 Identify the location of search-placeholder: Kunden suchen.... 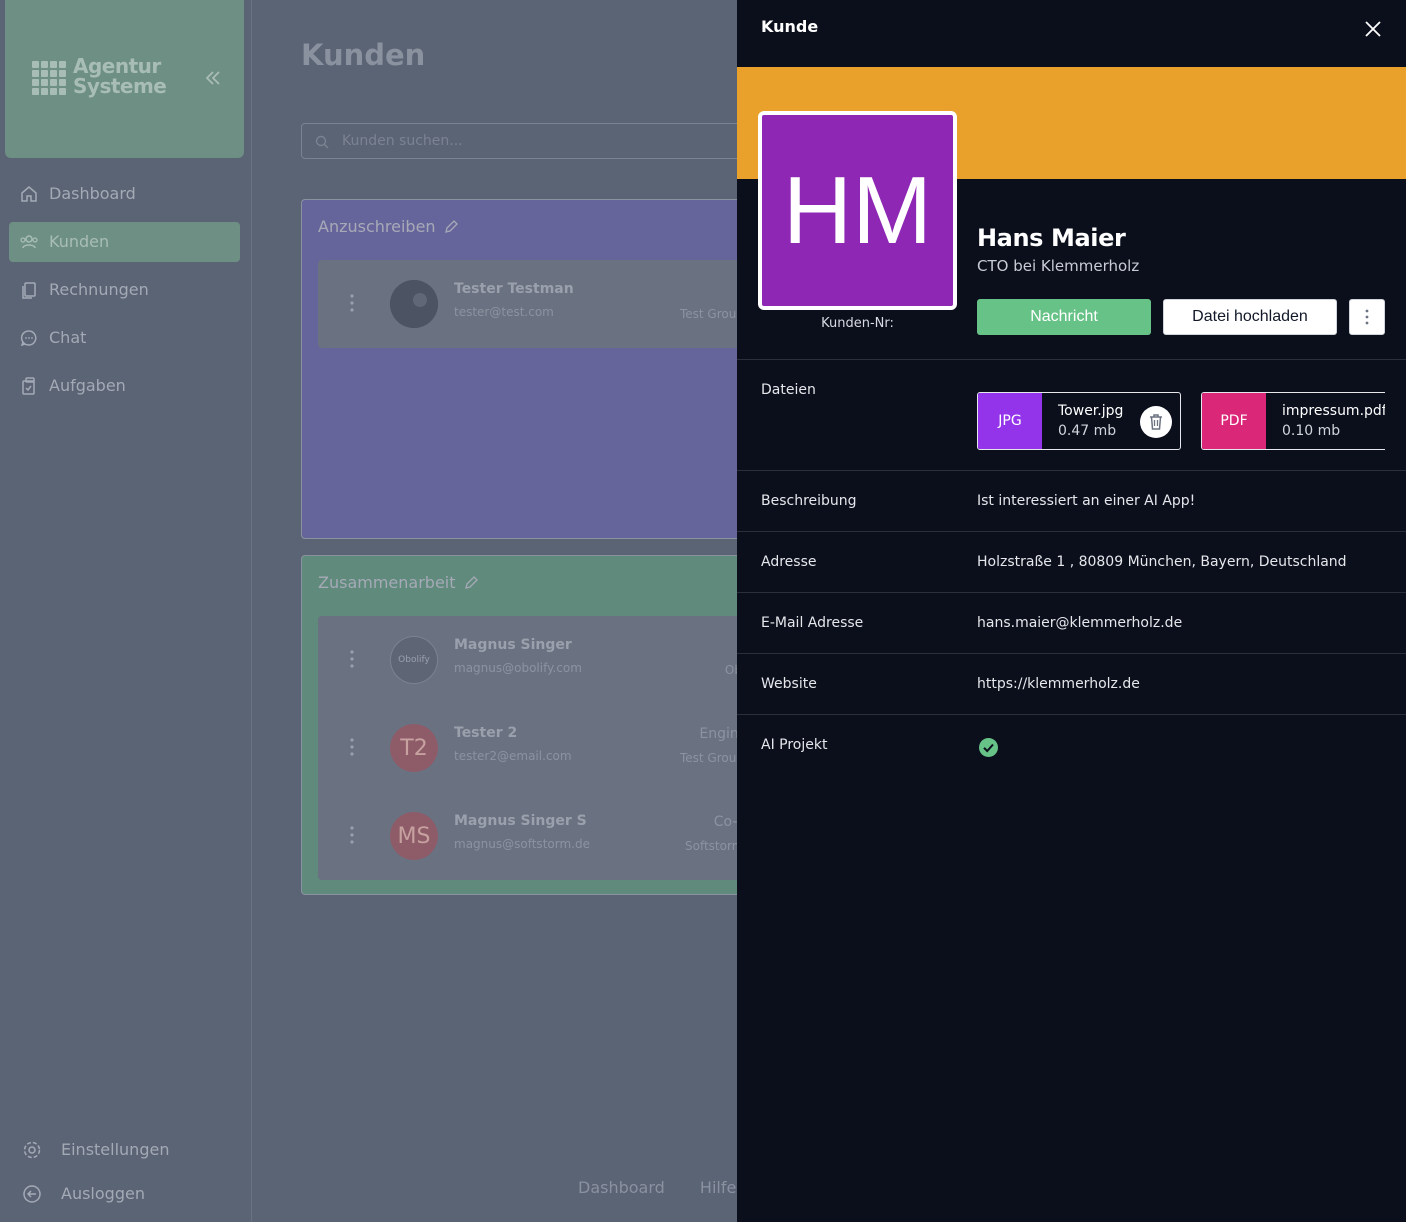
(402, 141).